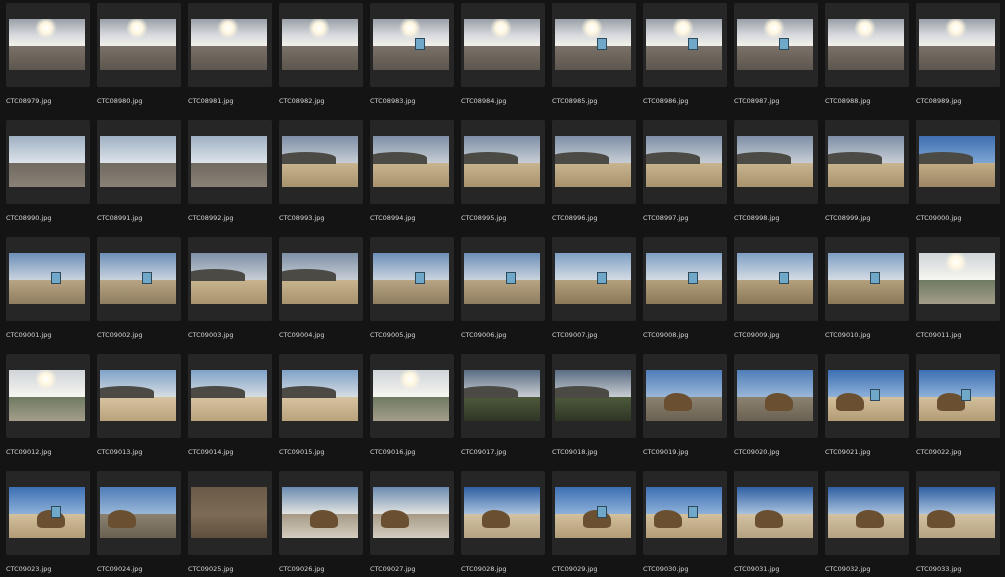 The image size is (1005, 577). Describe the element at coordinates (230, 409) in the screenshot. I see `thumbnail-cell: CTC09014.jpg` at that location.